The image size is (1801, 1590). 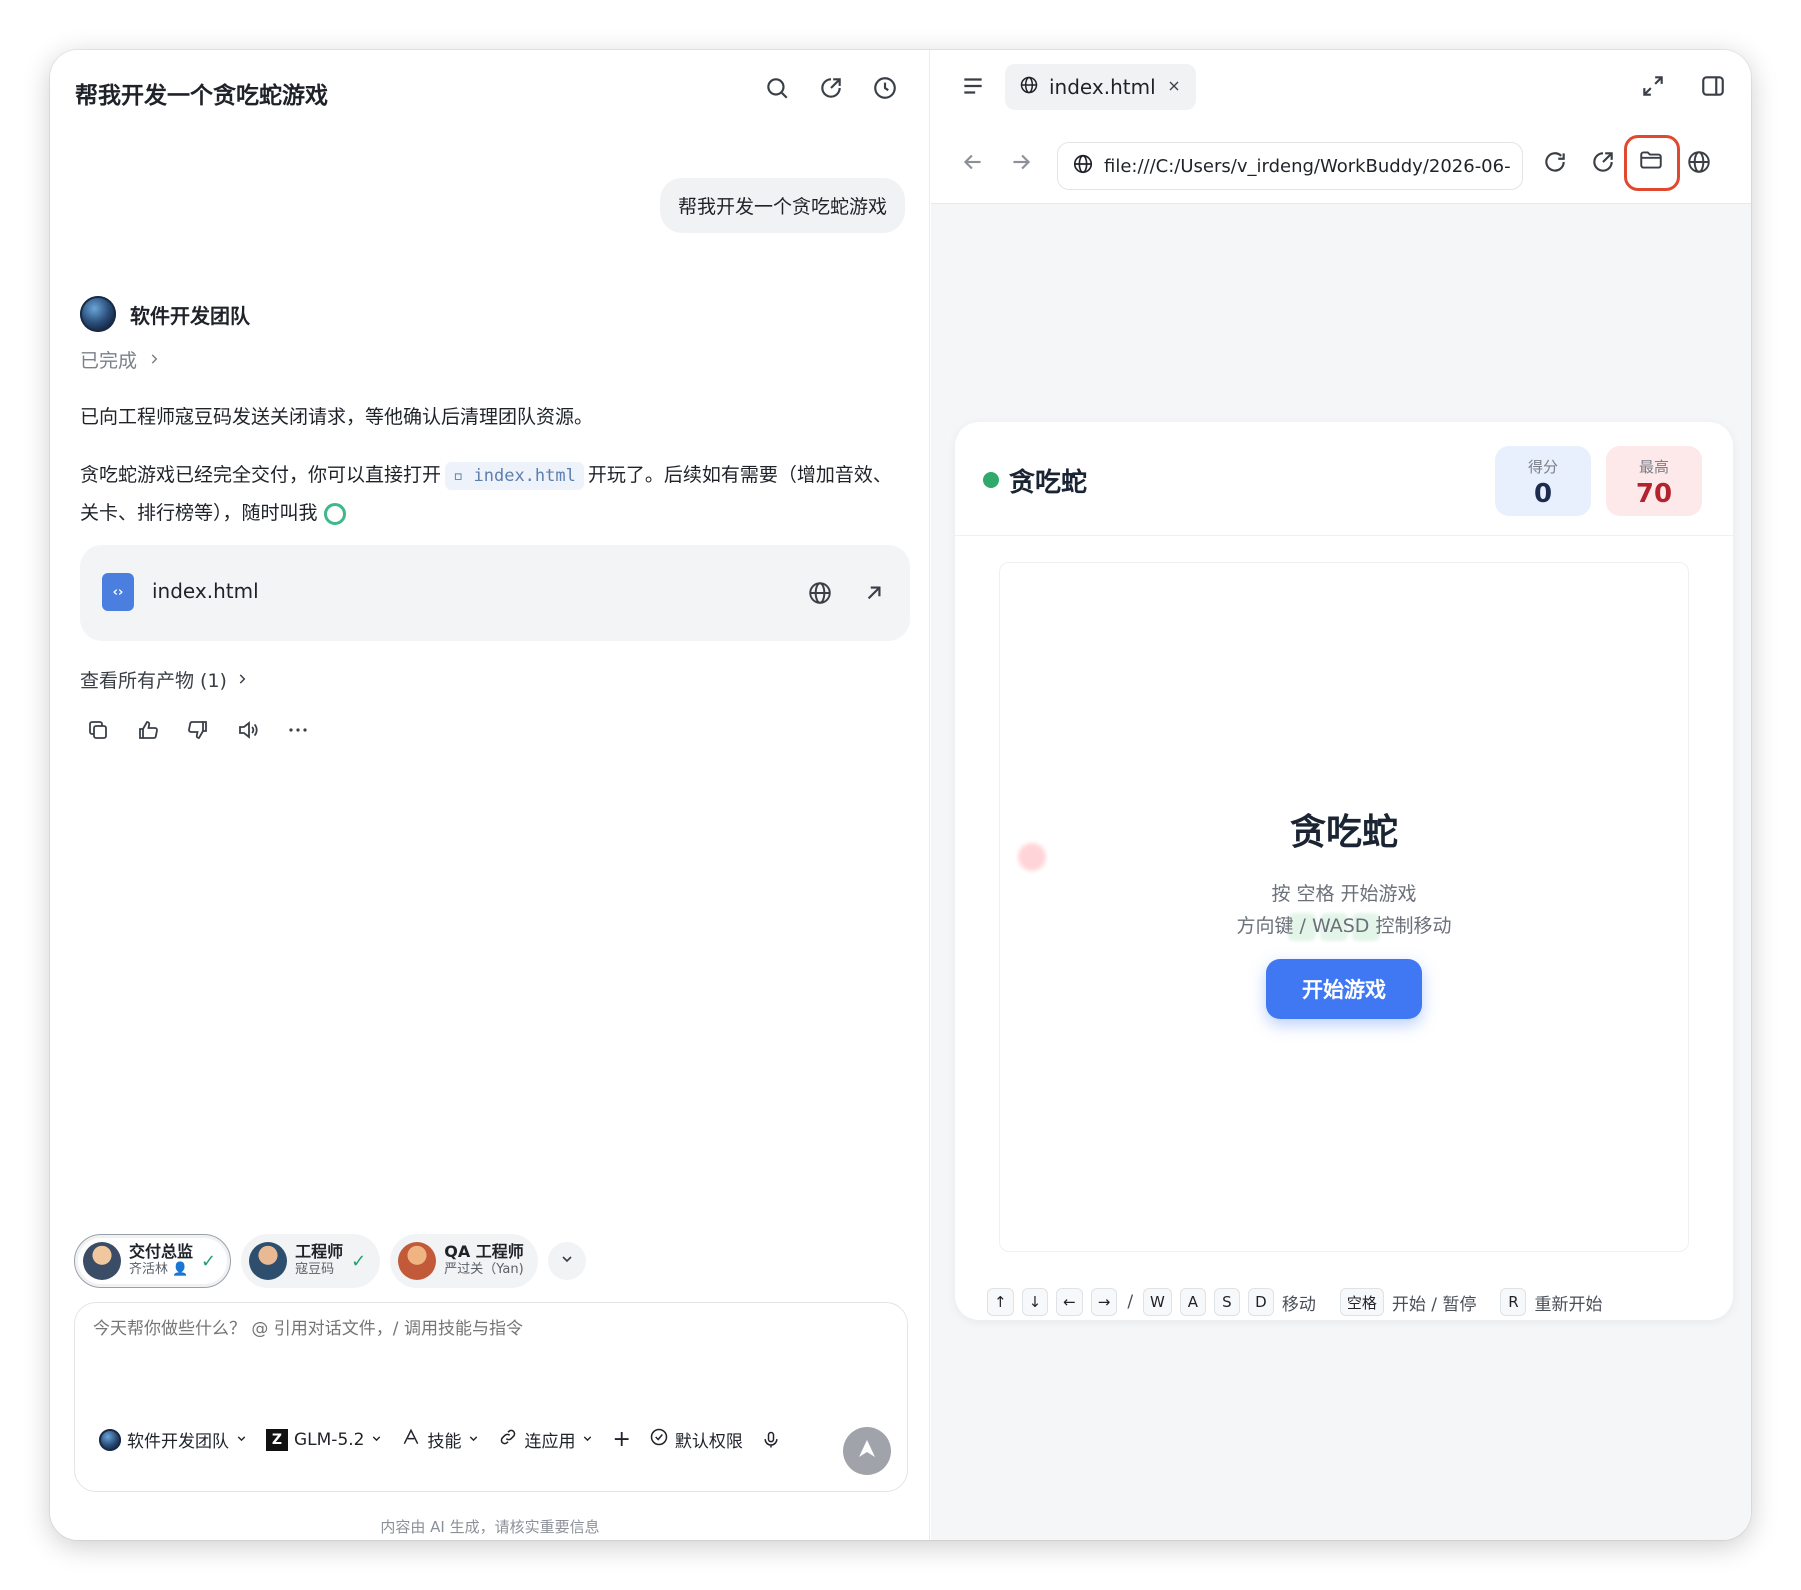 I want to click on smile-emoji-icon, so click(x=334, y=513).